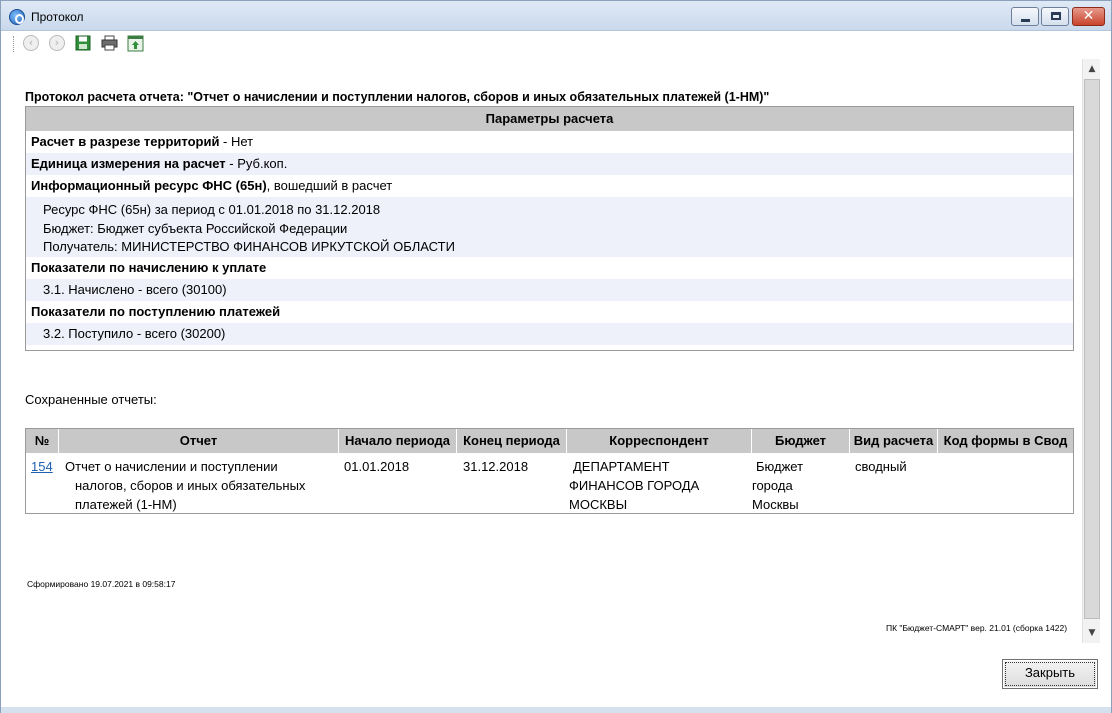 This screenshot has width=1112, height=713. Describe the element at coordinates (398, 441) in the screenshot. I see `col-header-start: Начало периода` at that location.